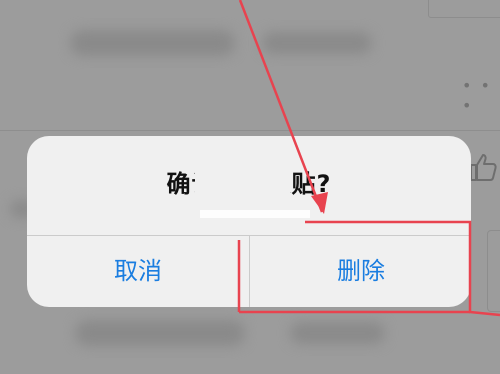 This screenshot has width=500, height=374. Describe the element at coordinates (477, 95) in the screenshot. I see `more-icon: • • •` at that location.